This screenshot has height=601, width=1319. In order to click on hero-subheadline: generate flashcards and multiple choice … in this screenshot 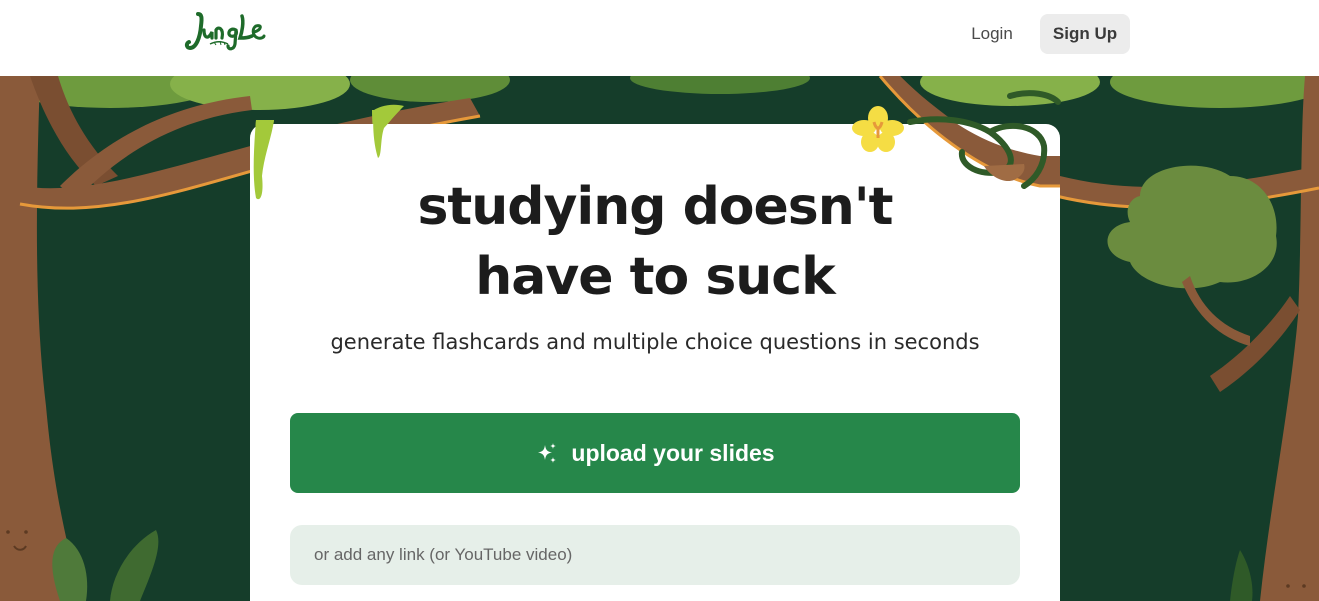, I will do `click(655, 342)`.